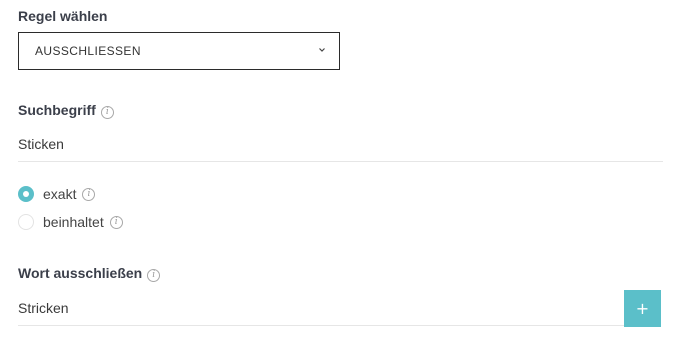 The height and width of the screenshot is (343, 675). I want to click on radio-button-checked, so click(26, 194).